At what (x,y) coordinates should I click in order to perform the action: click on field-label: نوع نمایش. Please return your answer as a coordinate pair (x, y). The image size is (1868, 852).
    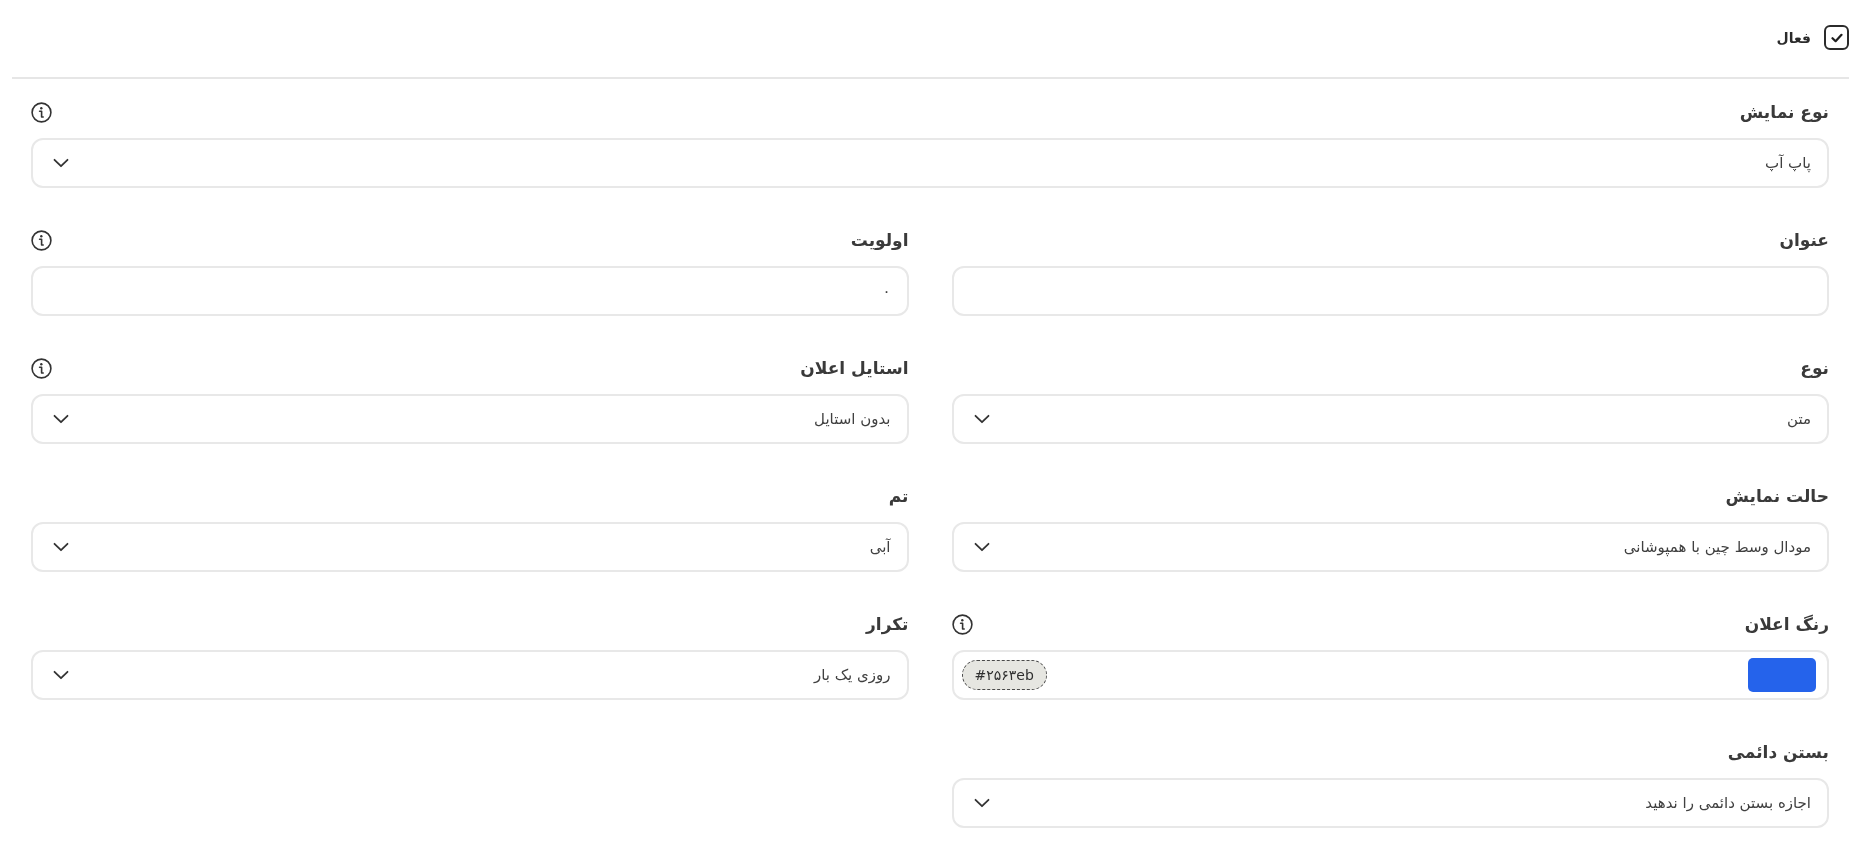
    Looking at the image, I should click on (1784, 112).